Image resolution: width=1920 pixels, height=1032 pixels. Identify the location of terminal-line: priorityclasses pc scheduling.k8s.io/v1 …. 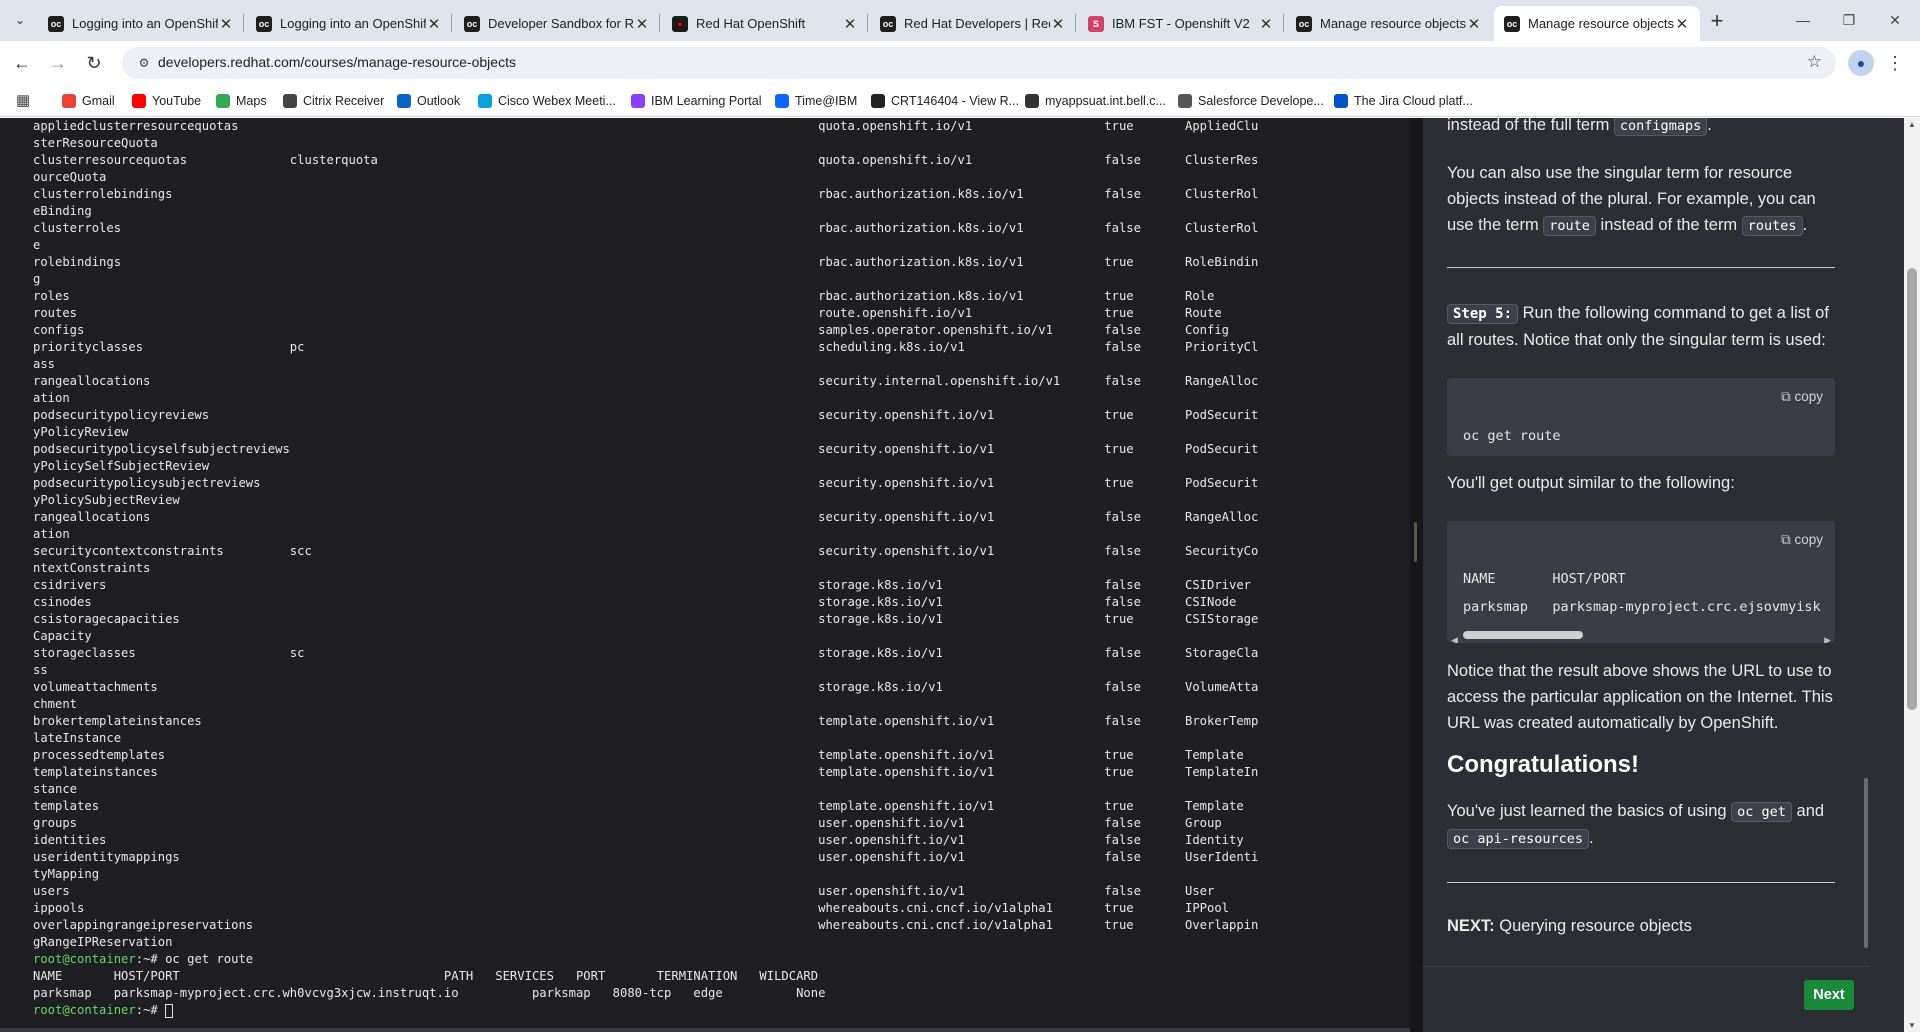
(646, 347).